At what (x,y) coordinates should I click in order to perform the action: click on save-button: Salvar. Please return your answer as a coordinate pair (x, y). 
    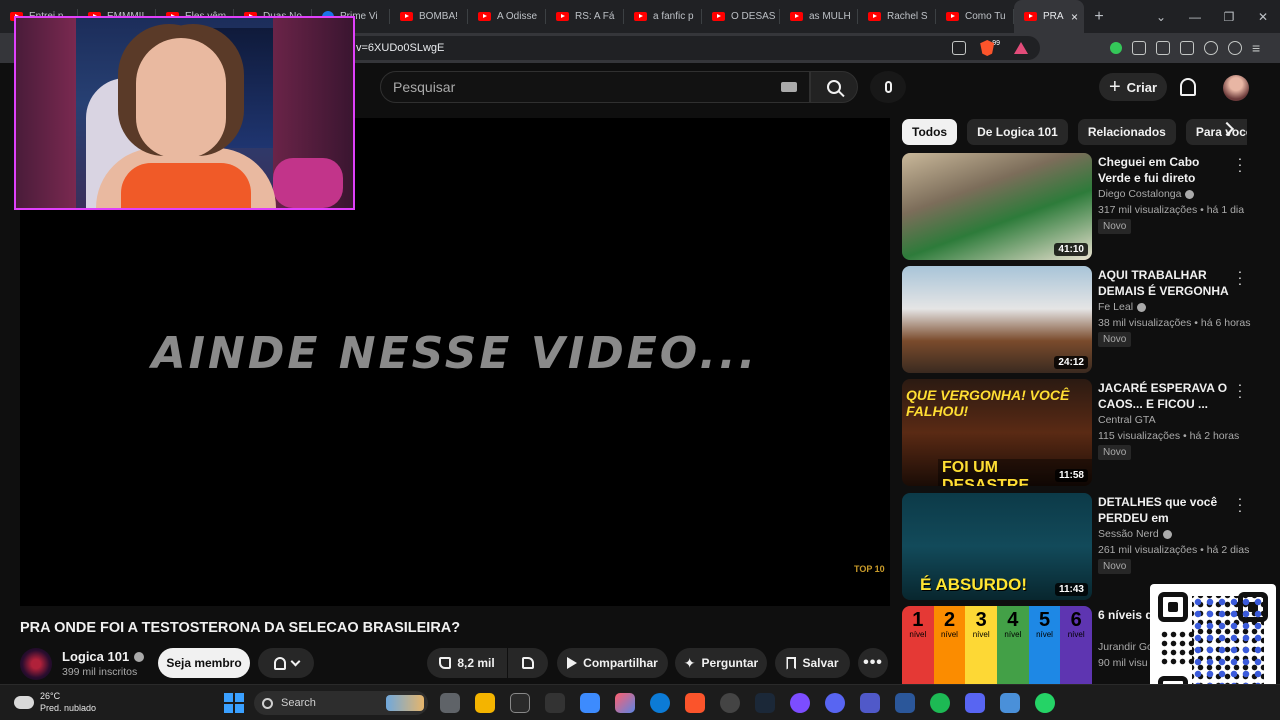
    Looking at the image, I should click on (812, 663).